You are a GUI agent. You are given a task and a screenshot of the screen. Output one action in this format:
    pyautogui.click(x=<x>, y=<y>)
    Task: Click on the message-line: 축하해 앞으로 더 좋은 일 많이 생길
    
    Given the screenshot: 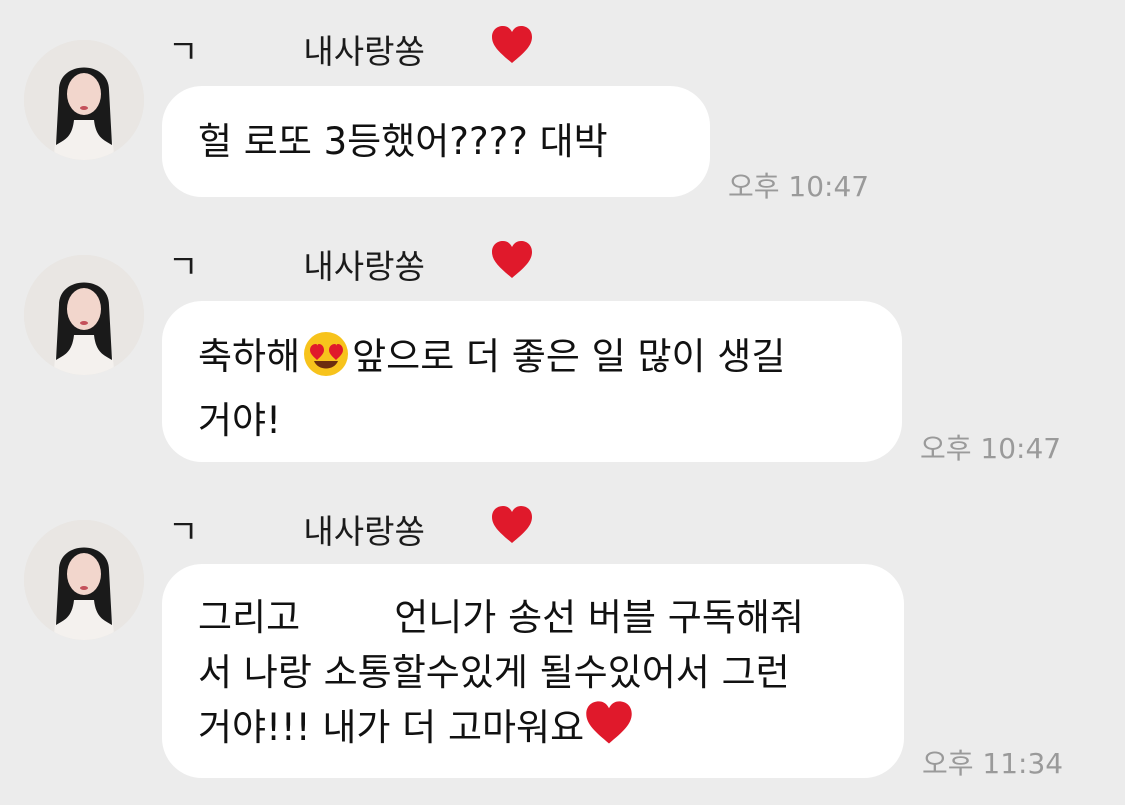 What is the action you would take?
    pyautogui.click(x=532, y=361)
    